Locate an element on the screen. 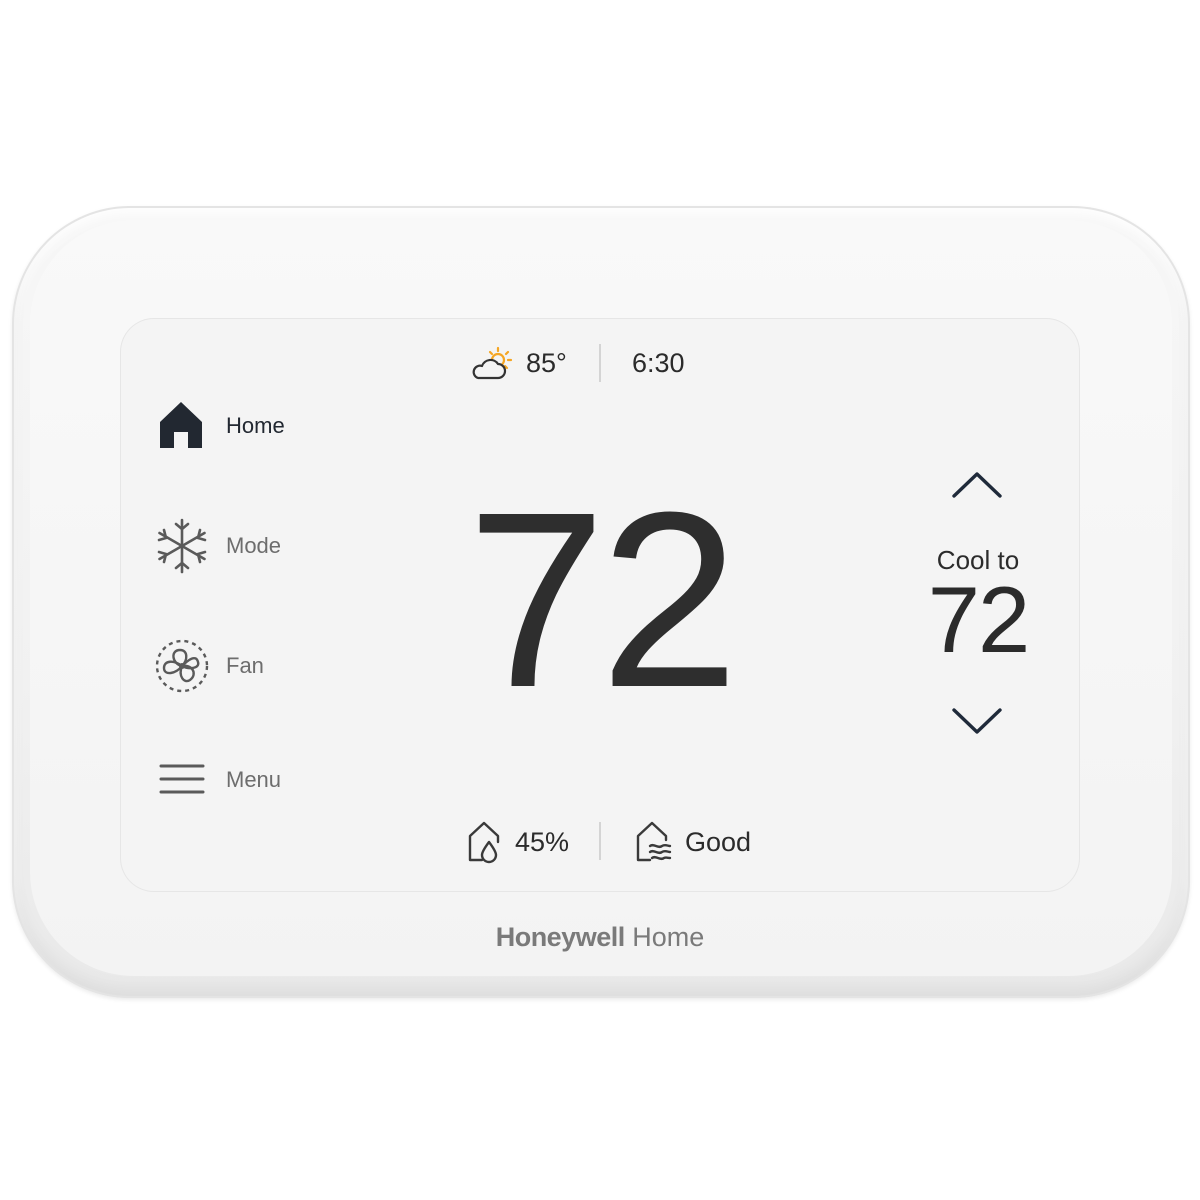 Image resolution: width=1200 pixels, height=1200 pixels. air-quality-icon is located at coordinates (654, 841).